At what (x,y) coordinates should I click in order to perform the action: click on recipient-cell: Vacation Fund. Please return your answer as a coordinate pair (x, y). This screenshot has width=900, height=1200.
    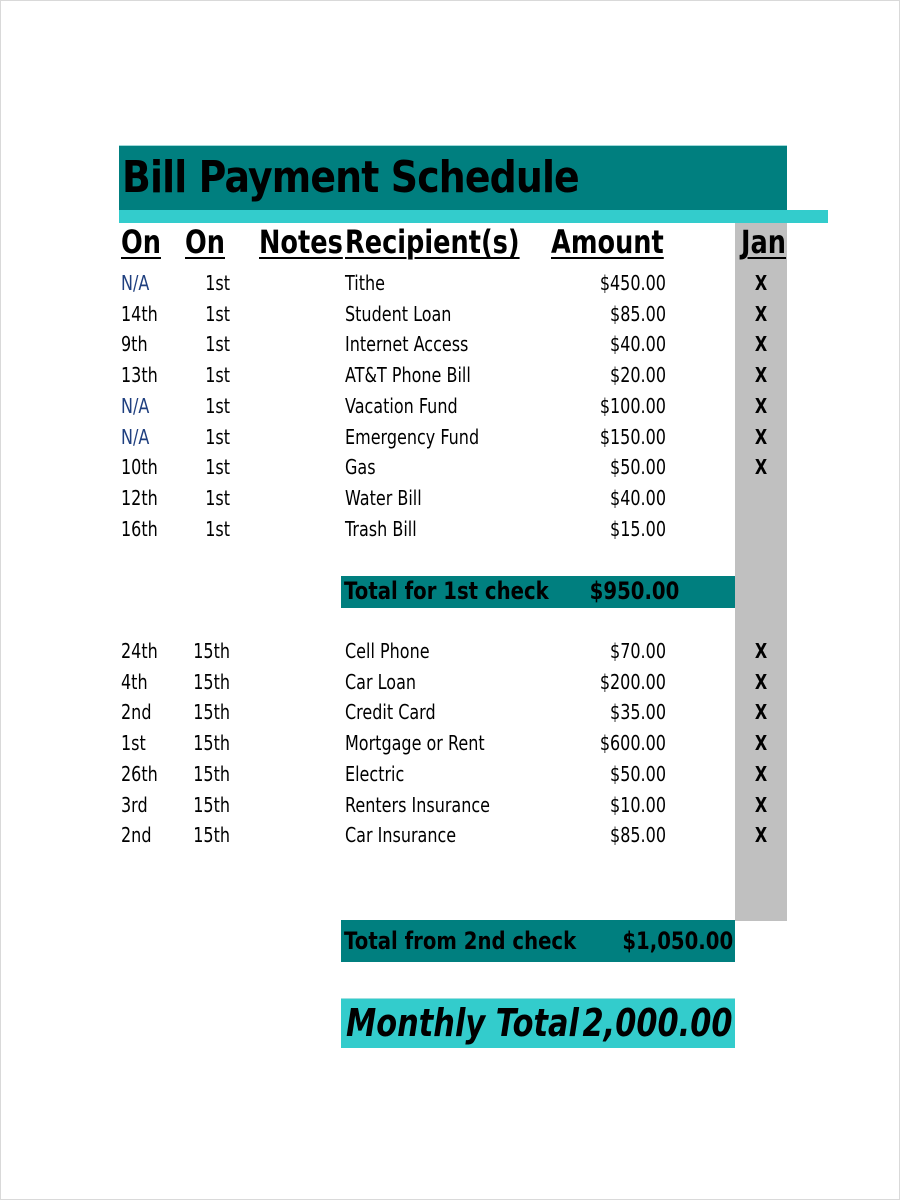
    Looking at the image, I should click on (401, 405).